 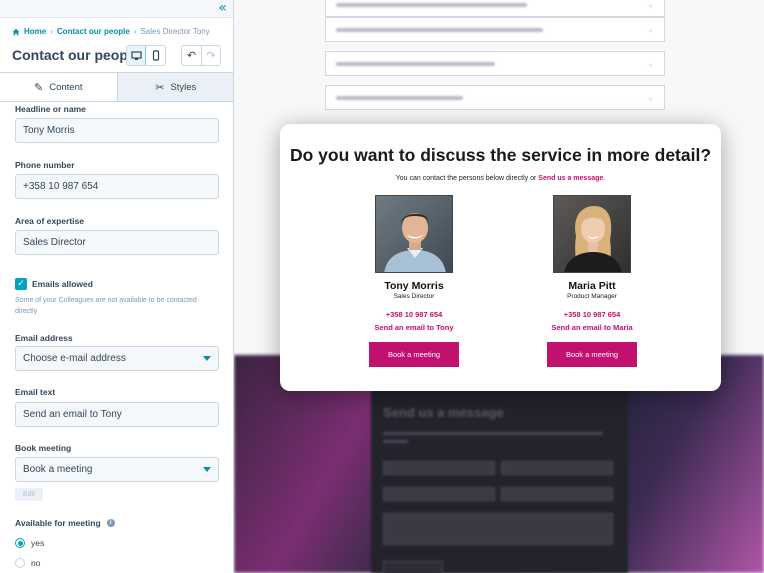 I want to click on form-textarea-placeholder, so click(x=498, y=529).